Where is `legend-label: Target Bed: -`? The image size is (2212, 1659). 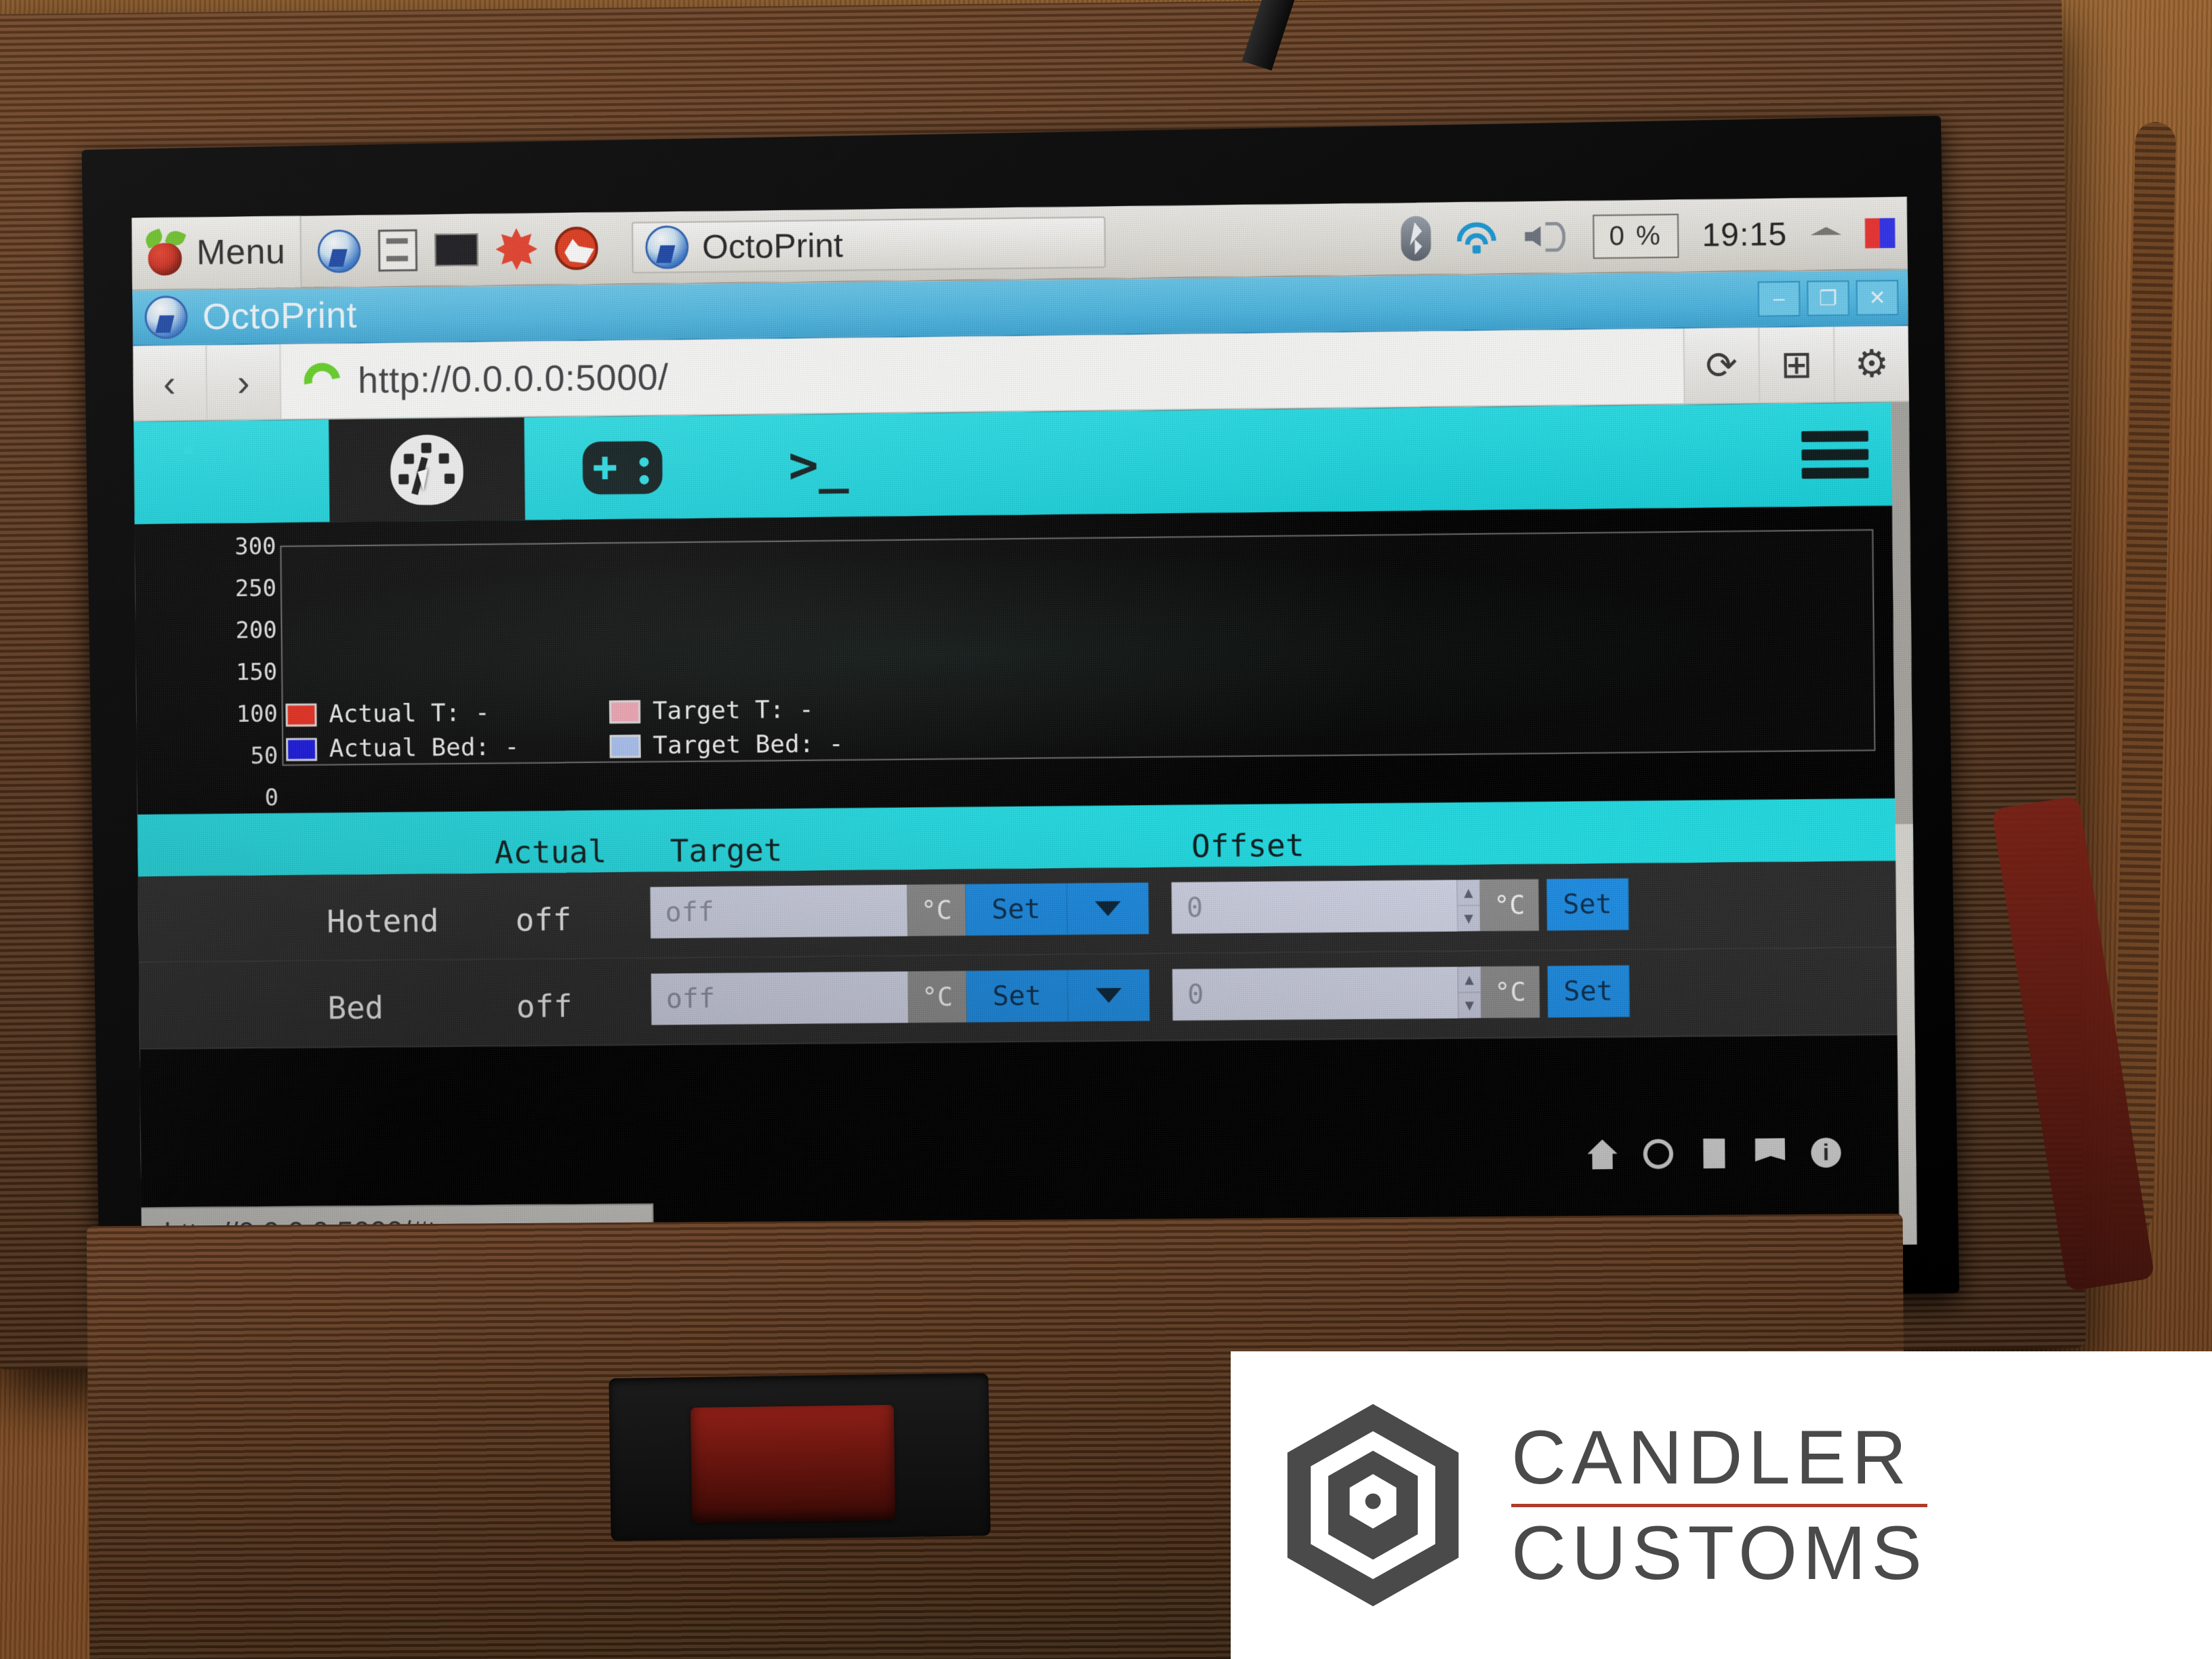
legend-label: Target Bed: - is located at coordinates (749, 745).